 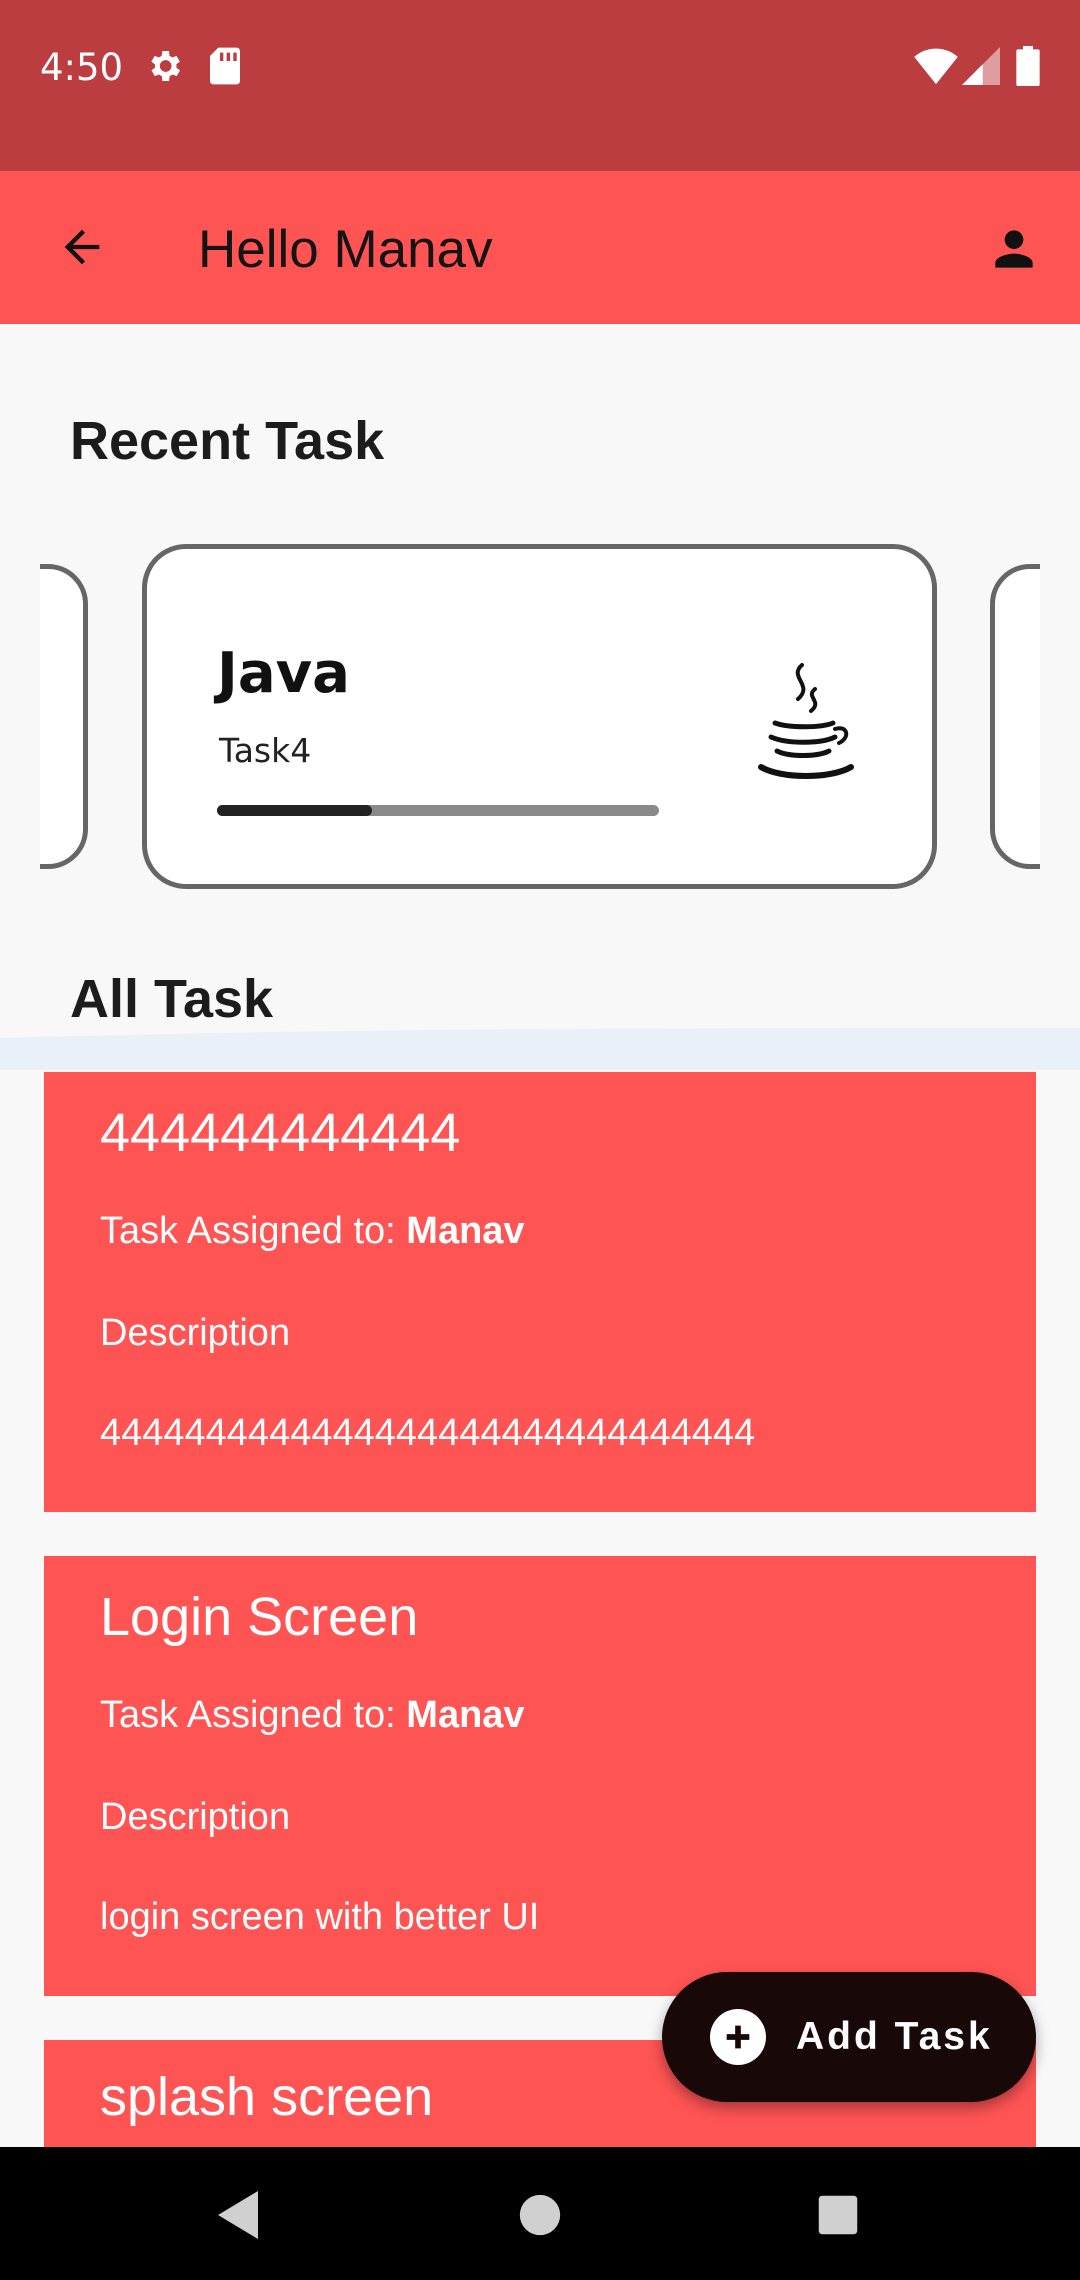 I want to click on battery-icon, so click(x=1028, y=68).